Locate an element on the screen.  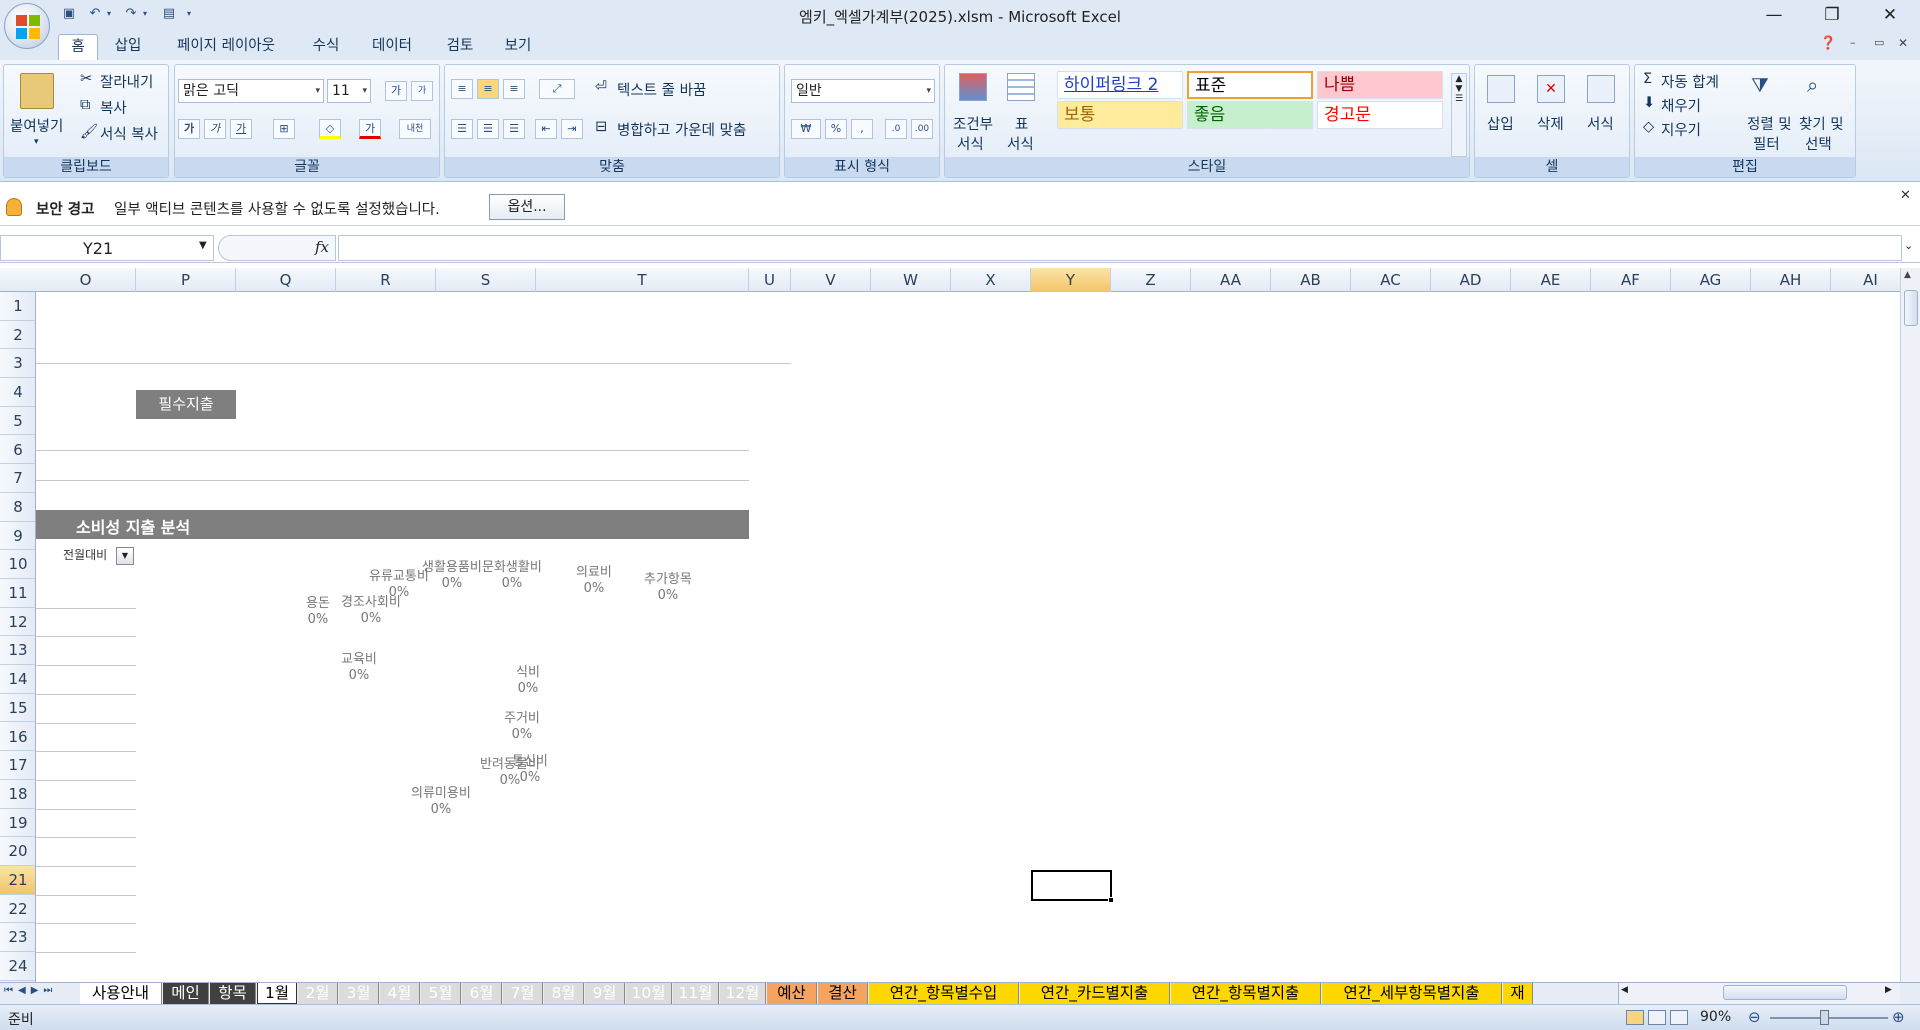
row-header-14: 14 is located at coordinates (17, 679).